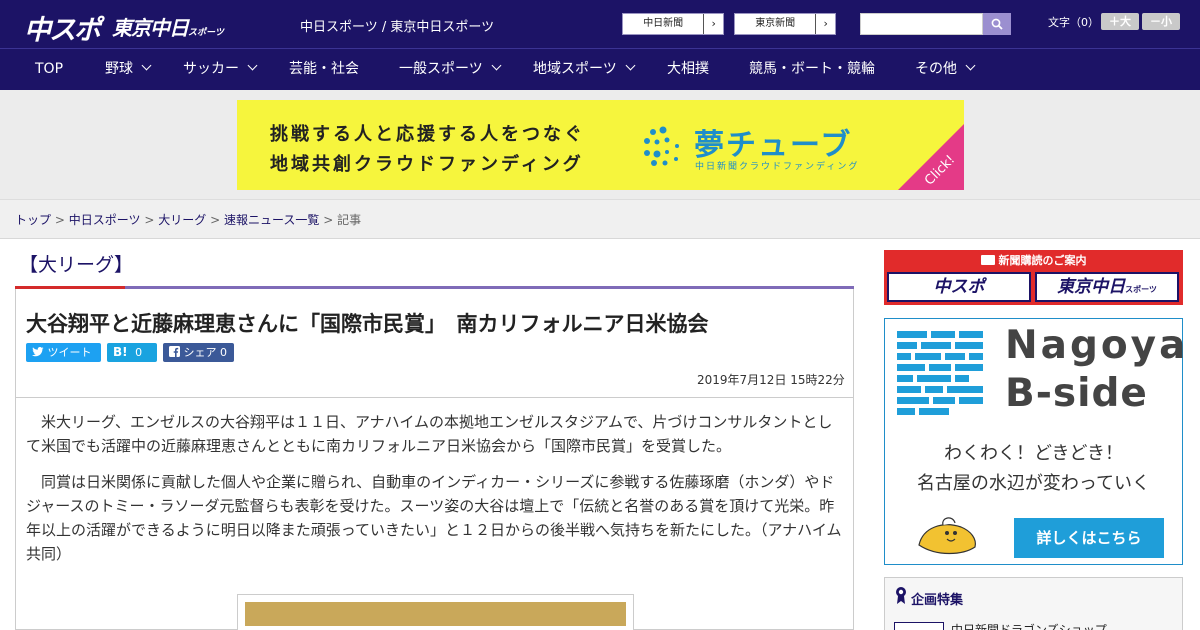 This screenshot has width=1200, height=630. I want to click on nav-item-sumo: 大相撲, so click(688, 69).